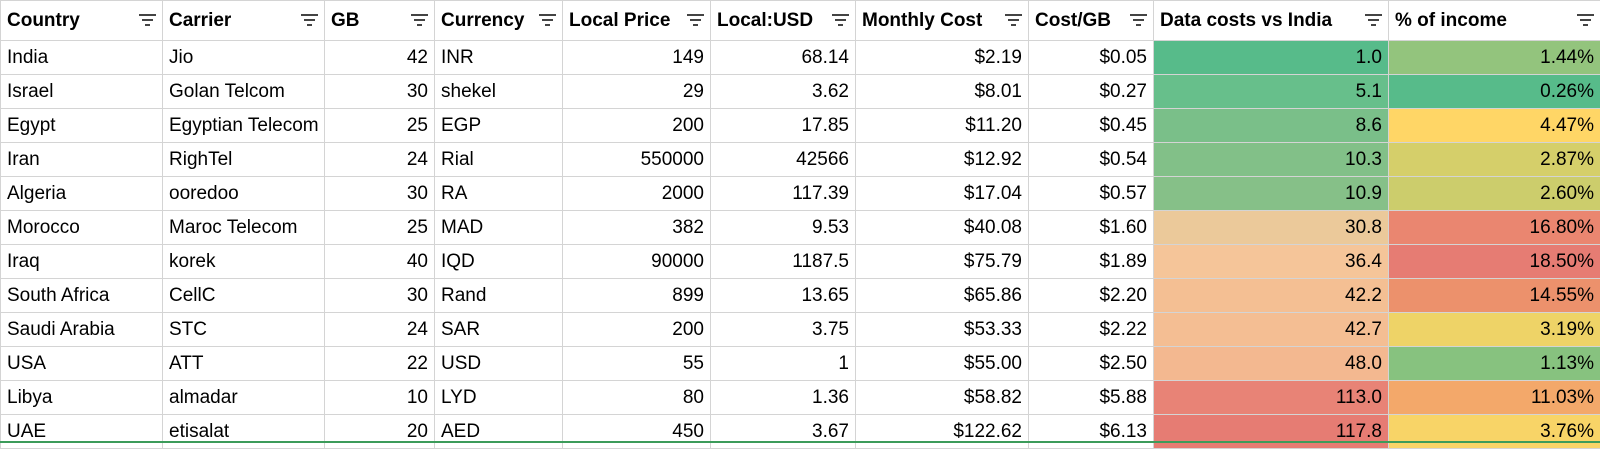 The height and width of the screenshot is (457, 1600). What do you see at coordinates (243, 329) in the screenshot?
I see `cell-carrier: STC` at bounding box center [243, 329].